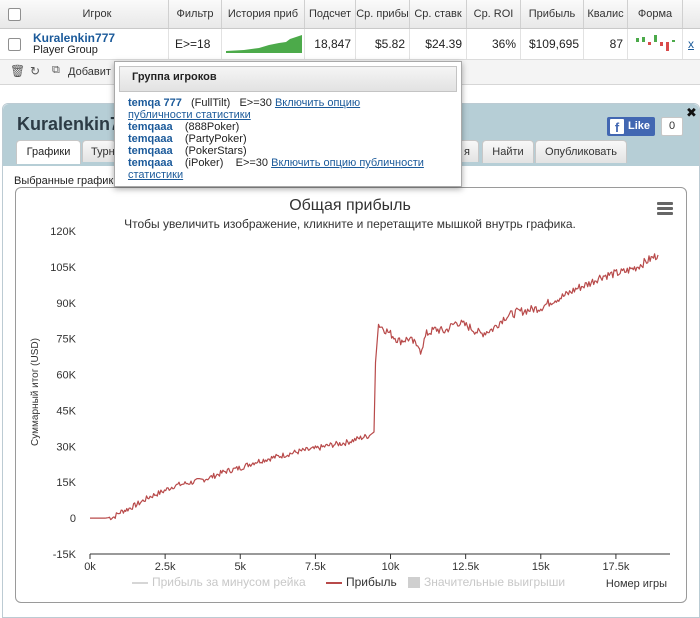 The image size is (700, 618). What do you see at coordinates (66, 411) in the screenshot?
I see `y-tick-label: 45K` at bounding box center [66, 411].